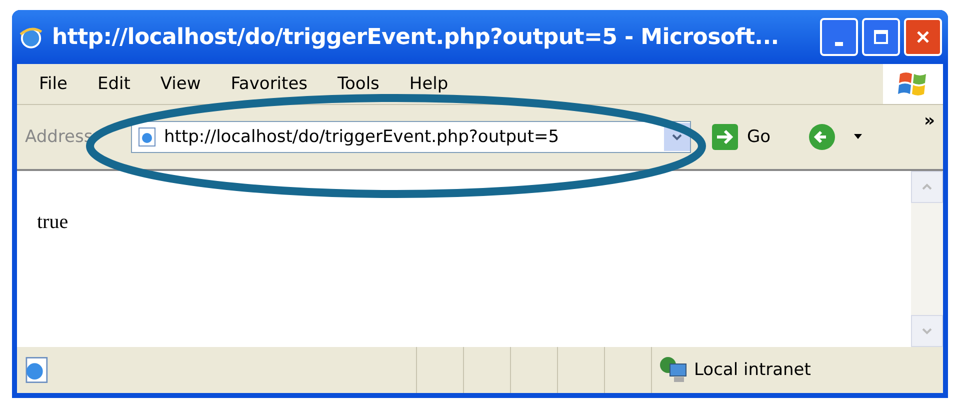 This screenshot has width=954, height=409. What do you see at coordinates (752, 370) in the screenshot?
I see `security-zone-label: Local intranet` at bounding box center [752, 370].